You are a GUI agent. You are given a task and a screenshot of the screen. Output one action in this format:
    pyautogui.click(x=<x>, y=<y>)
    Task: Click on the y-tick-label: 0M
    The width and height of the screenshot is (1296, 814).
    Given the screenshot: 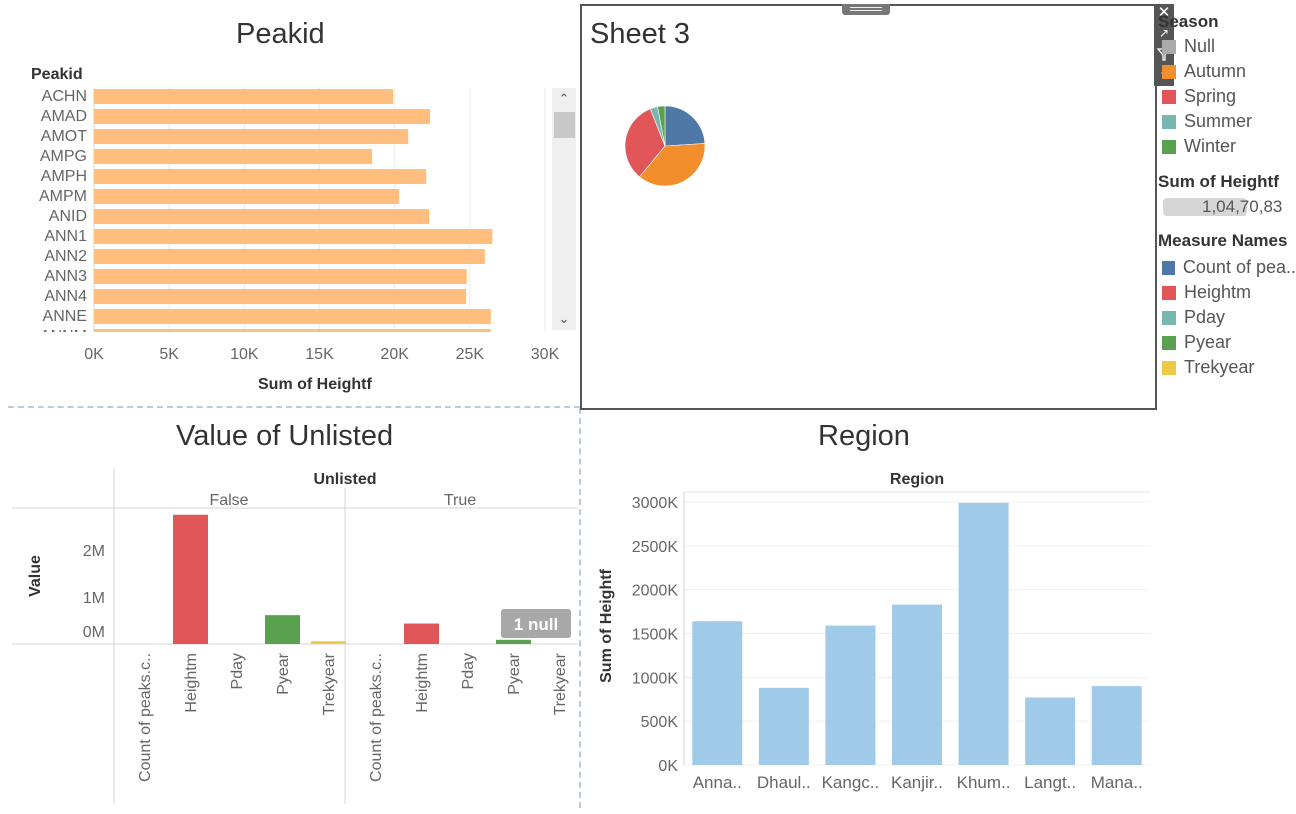 What is the action you would take?
    pyautogui.click(x=94, y=632)
    